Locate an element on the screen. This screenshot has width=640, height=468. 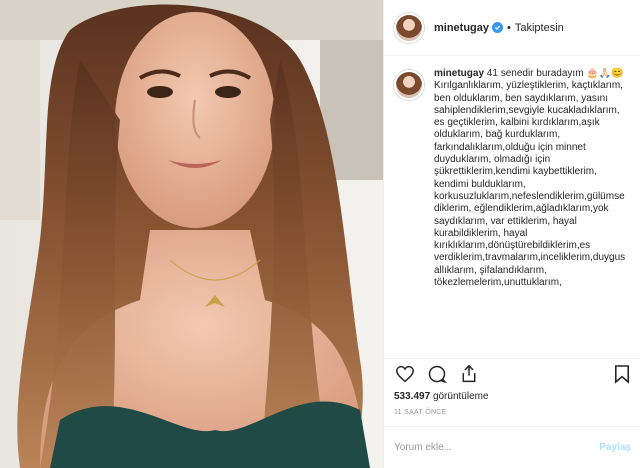
bookmark-icon is located at coordinates (622, 374).